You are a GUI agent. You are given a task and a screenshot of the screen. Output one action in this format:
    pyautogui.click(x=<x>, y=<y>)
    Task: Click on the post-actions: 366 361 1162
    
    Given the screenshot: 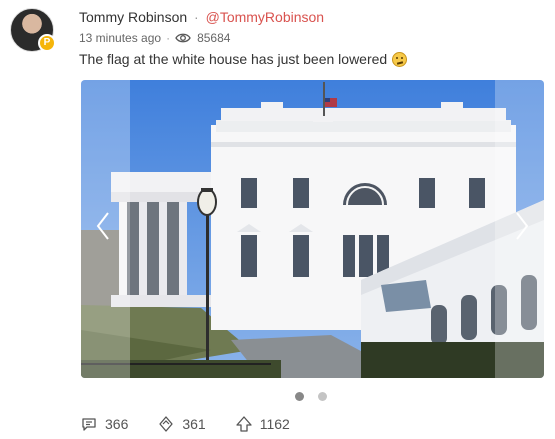 What is the action you would take?
    pyautogui.click(x=200, y=424)
    